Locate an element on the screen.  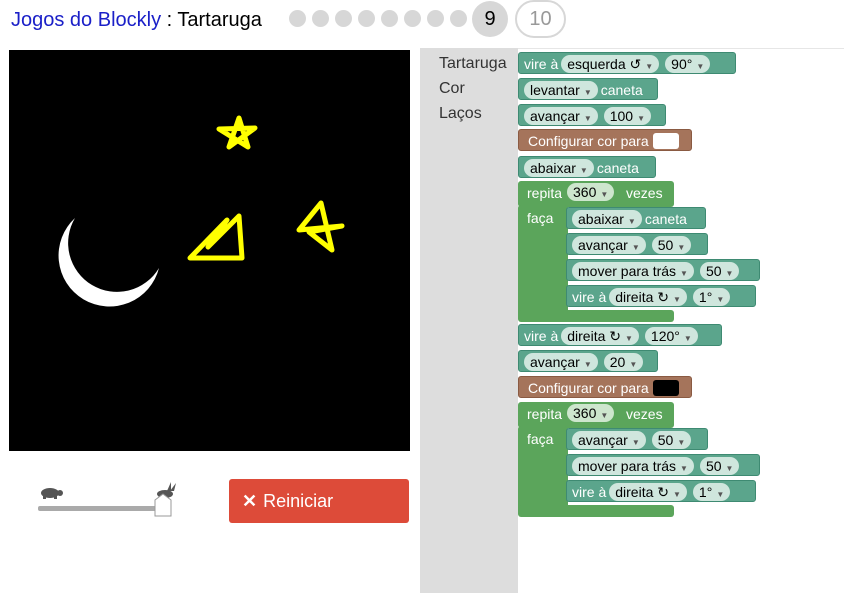
level-current: 9 is located at coordinates (490, 19).